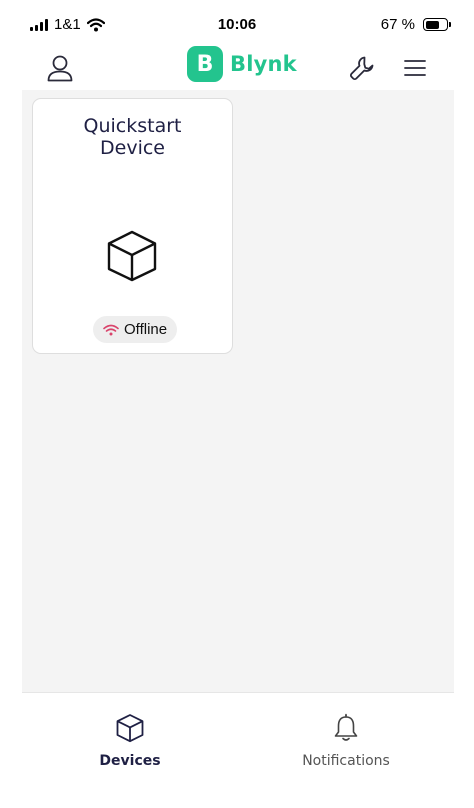 This screenshot has height=808, width=474. I want to click on hamburger-menu-icon, so click(415, 68).